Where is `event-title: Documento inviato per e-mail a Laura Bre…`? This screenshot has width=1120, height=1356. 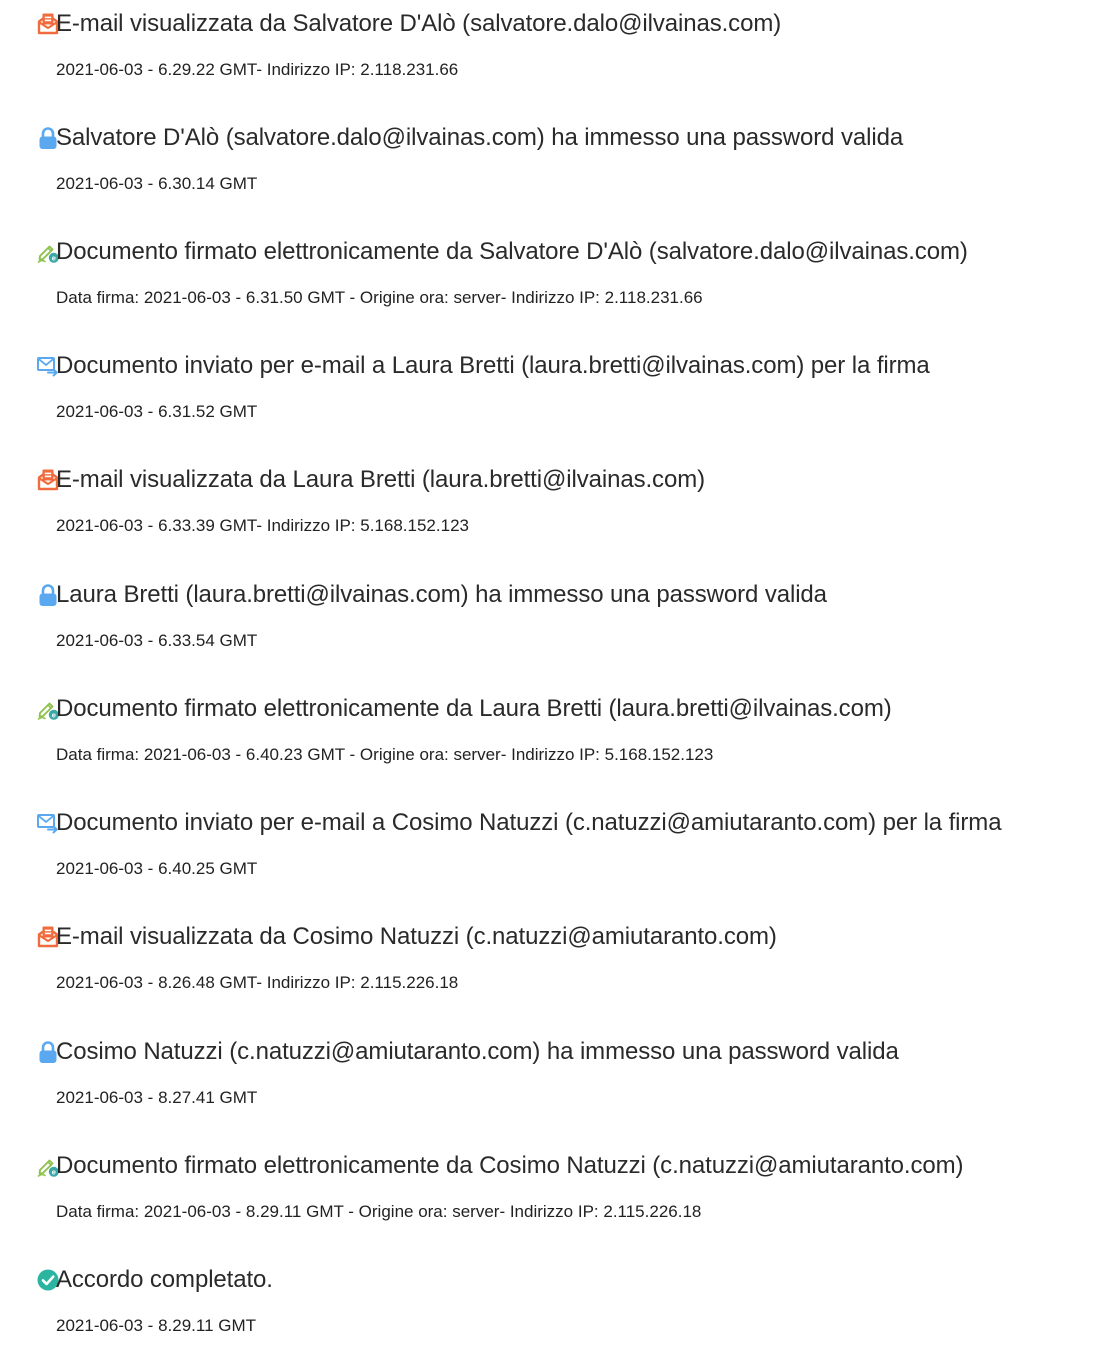
event-title: Documento inviato per e-mail a Laura Bre… is located at coordinates (493, 365).